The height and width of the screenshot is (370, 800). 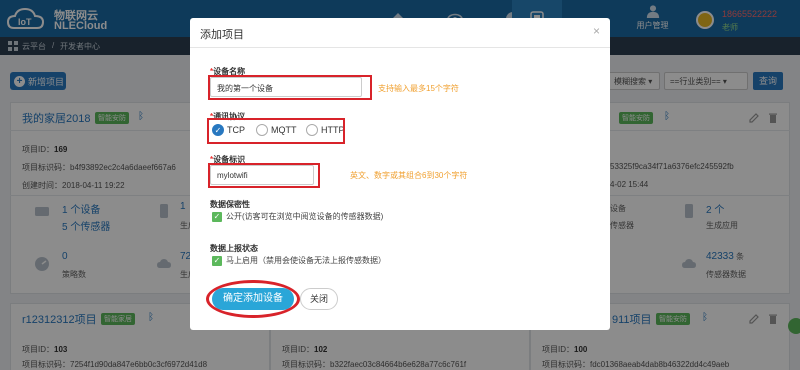 I want to click on privacy-checkbox: ✓ 公开(访客可在浏览中阅览设备的传感器数据), so click(x=297, y=216).